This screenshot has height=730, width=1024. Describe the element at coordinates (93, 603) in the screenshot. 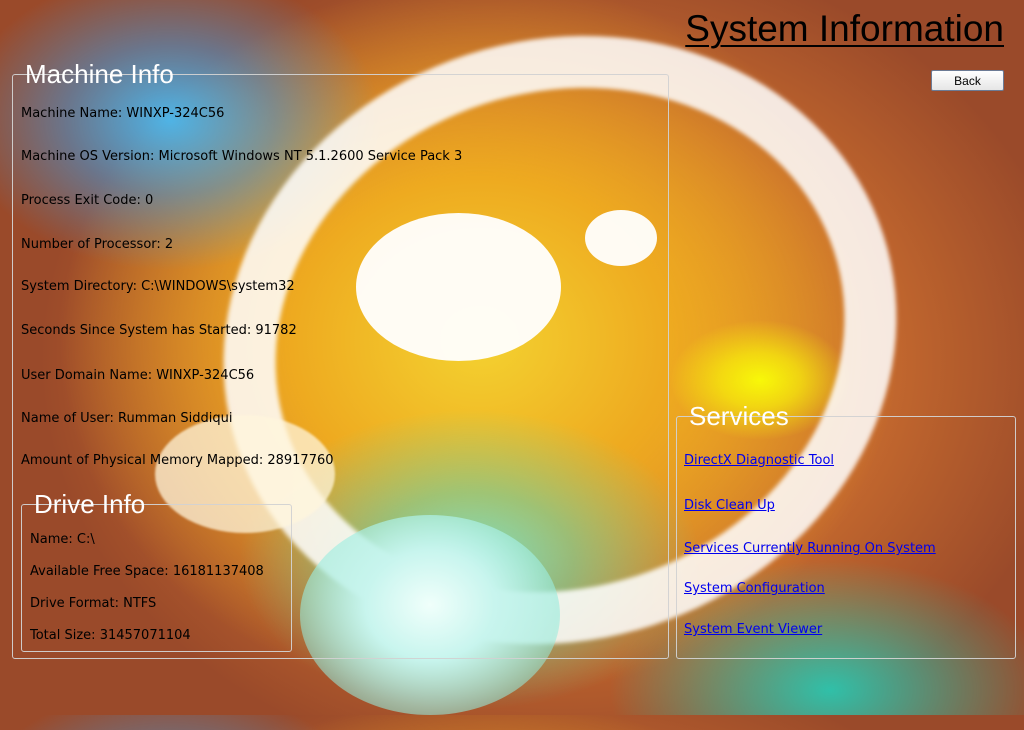

I see `drive-format-label: Drive Format: NTFS` at that location.